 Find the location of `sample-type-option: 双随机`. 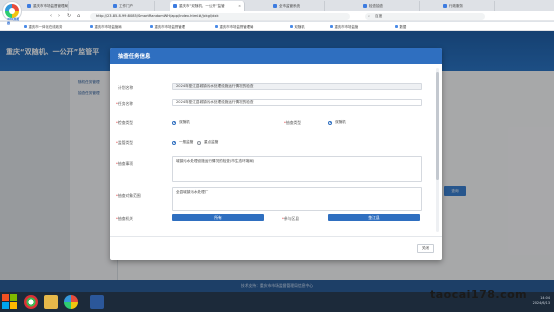

sample-type-option: 双随机 is located at coordinates (337, 122).